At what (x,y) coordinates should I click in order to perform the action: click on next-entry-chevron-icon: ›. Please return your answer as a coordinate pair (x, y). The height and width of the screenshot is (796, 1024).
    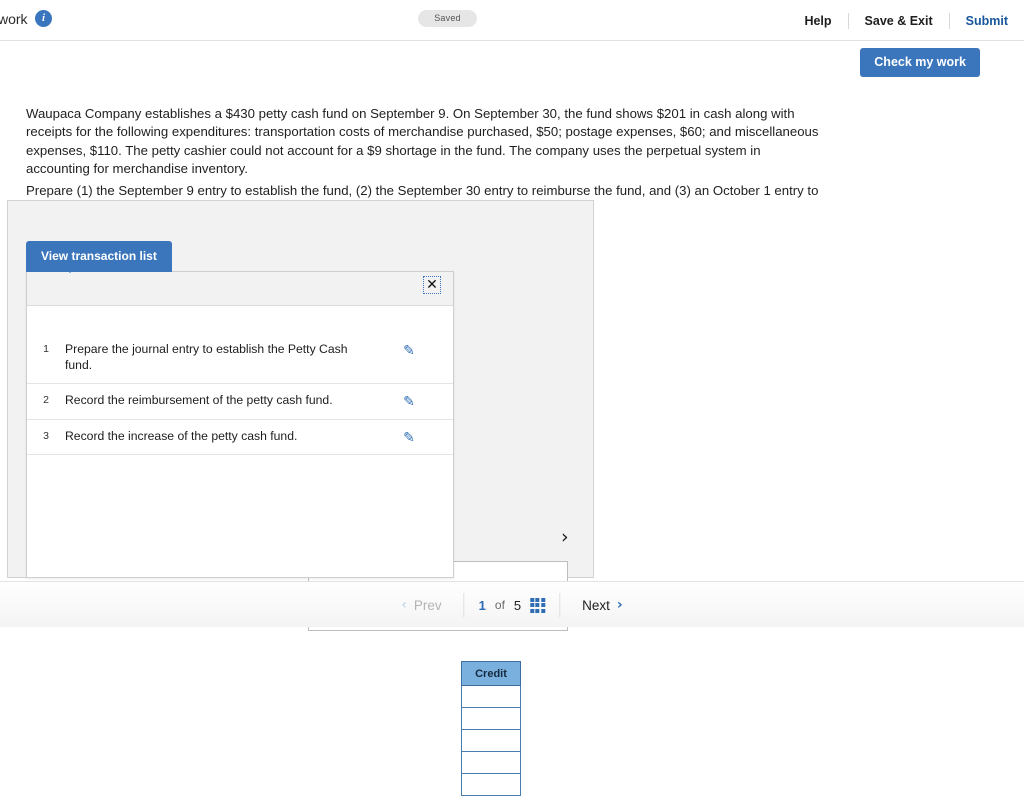
    Looking at the image, I should click on (565, 537).